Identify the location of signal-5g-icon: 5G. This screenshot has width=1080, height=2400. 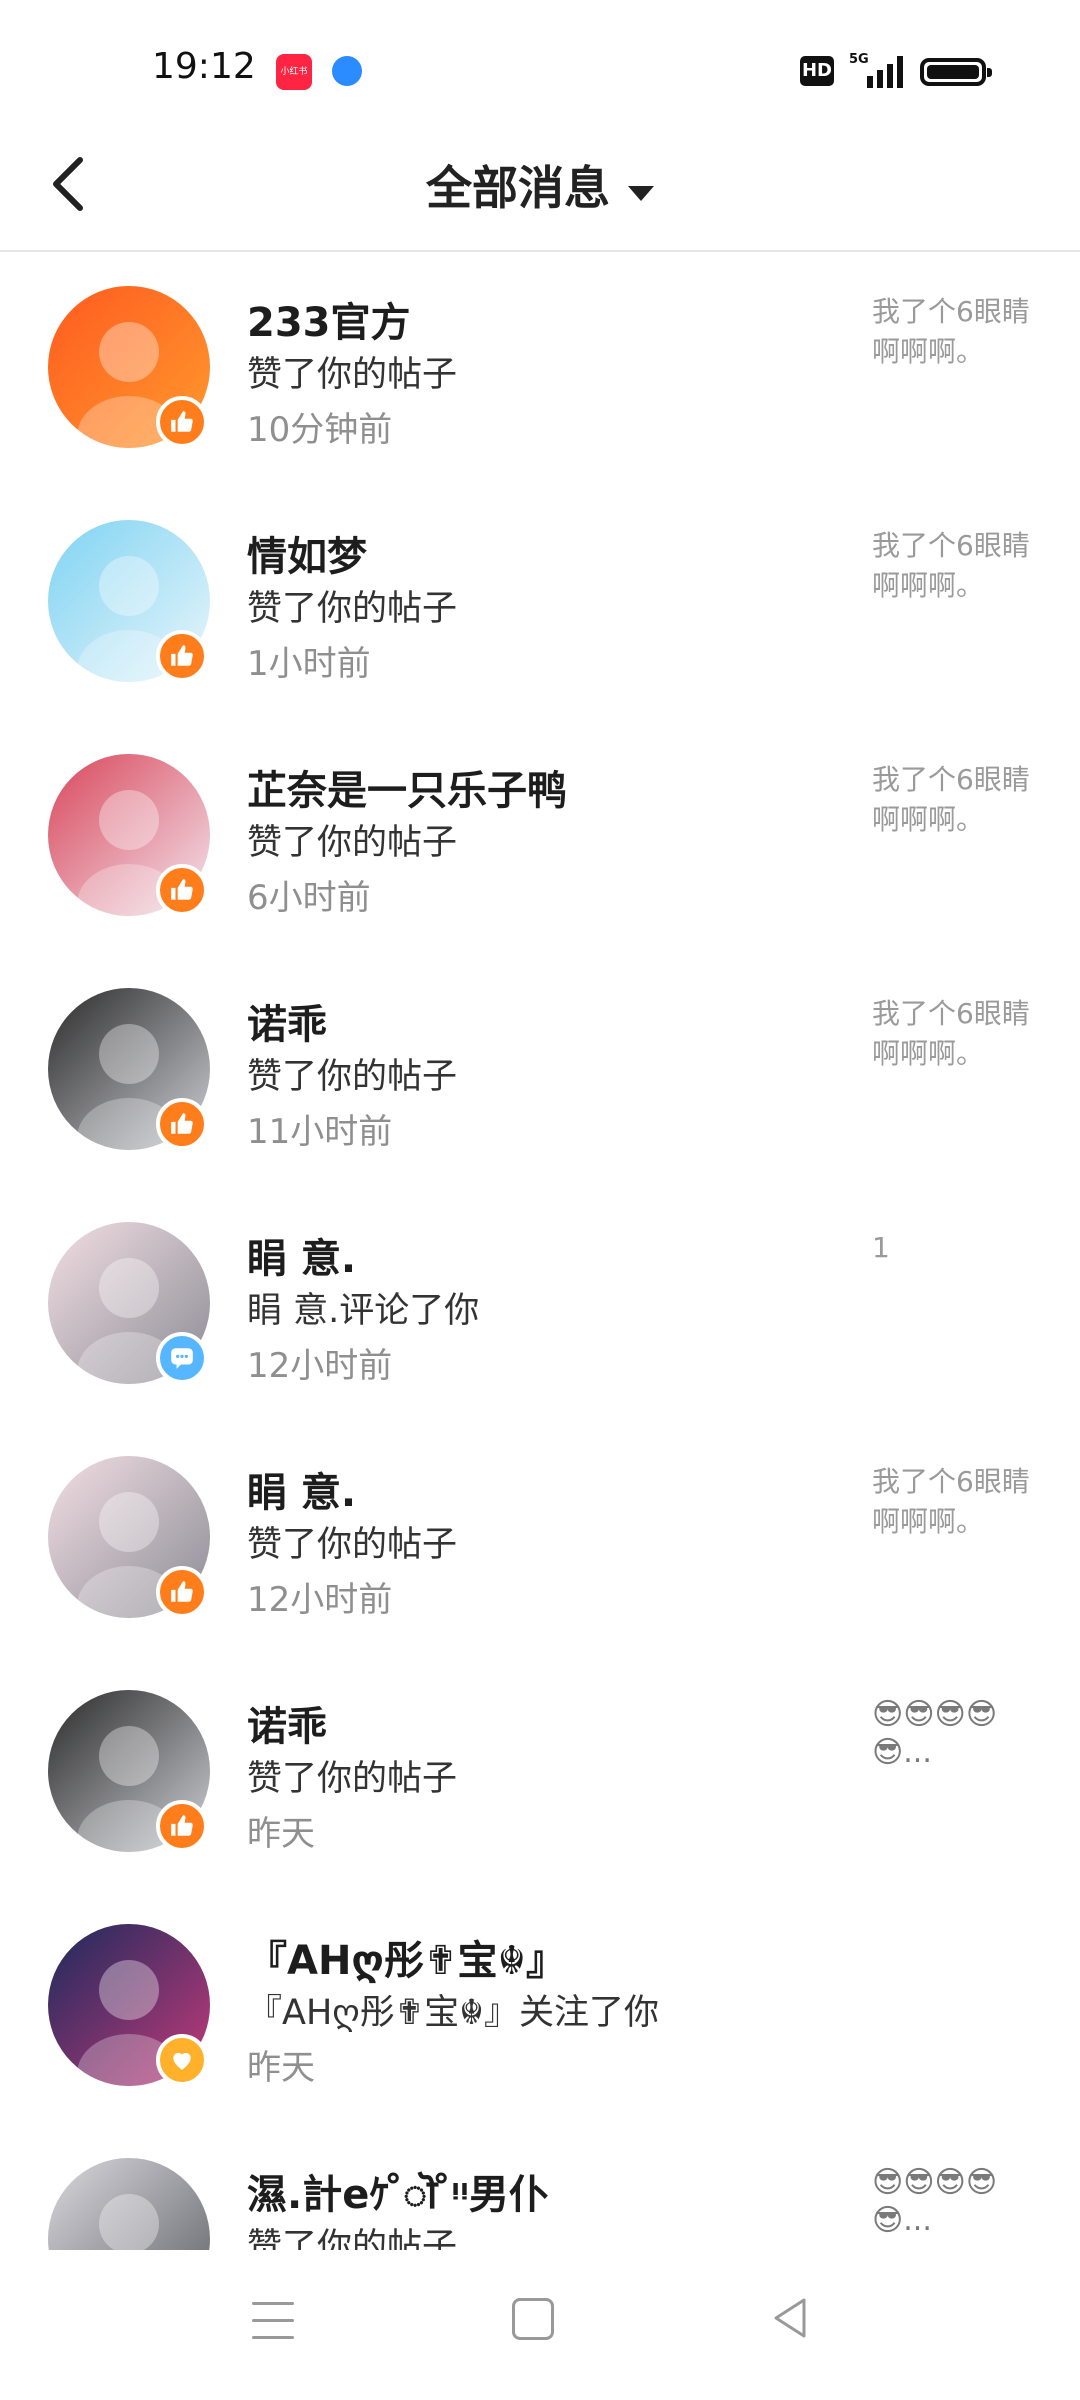
(876, 70).